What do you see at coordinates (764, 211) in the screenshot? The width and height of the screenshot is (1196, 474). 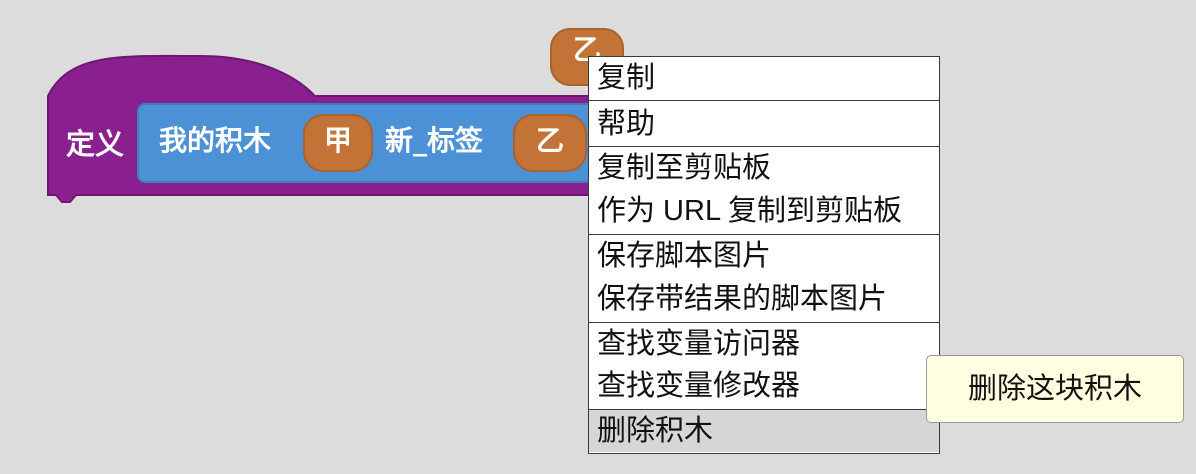 I see `menu-item-copy-as-url: 作为 URL 复制到剪贴板` at bounding box center [764, 211].